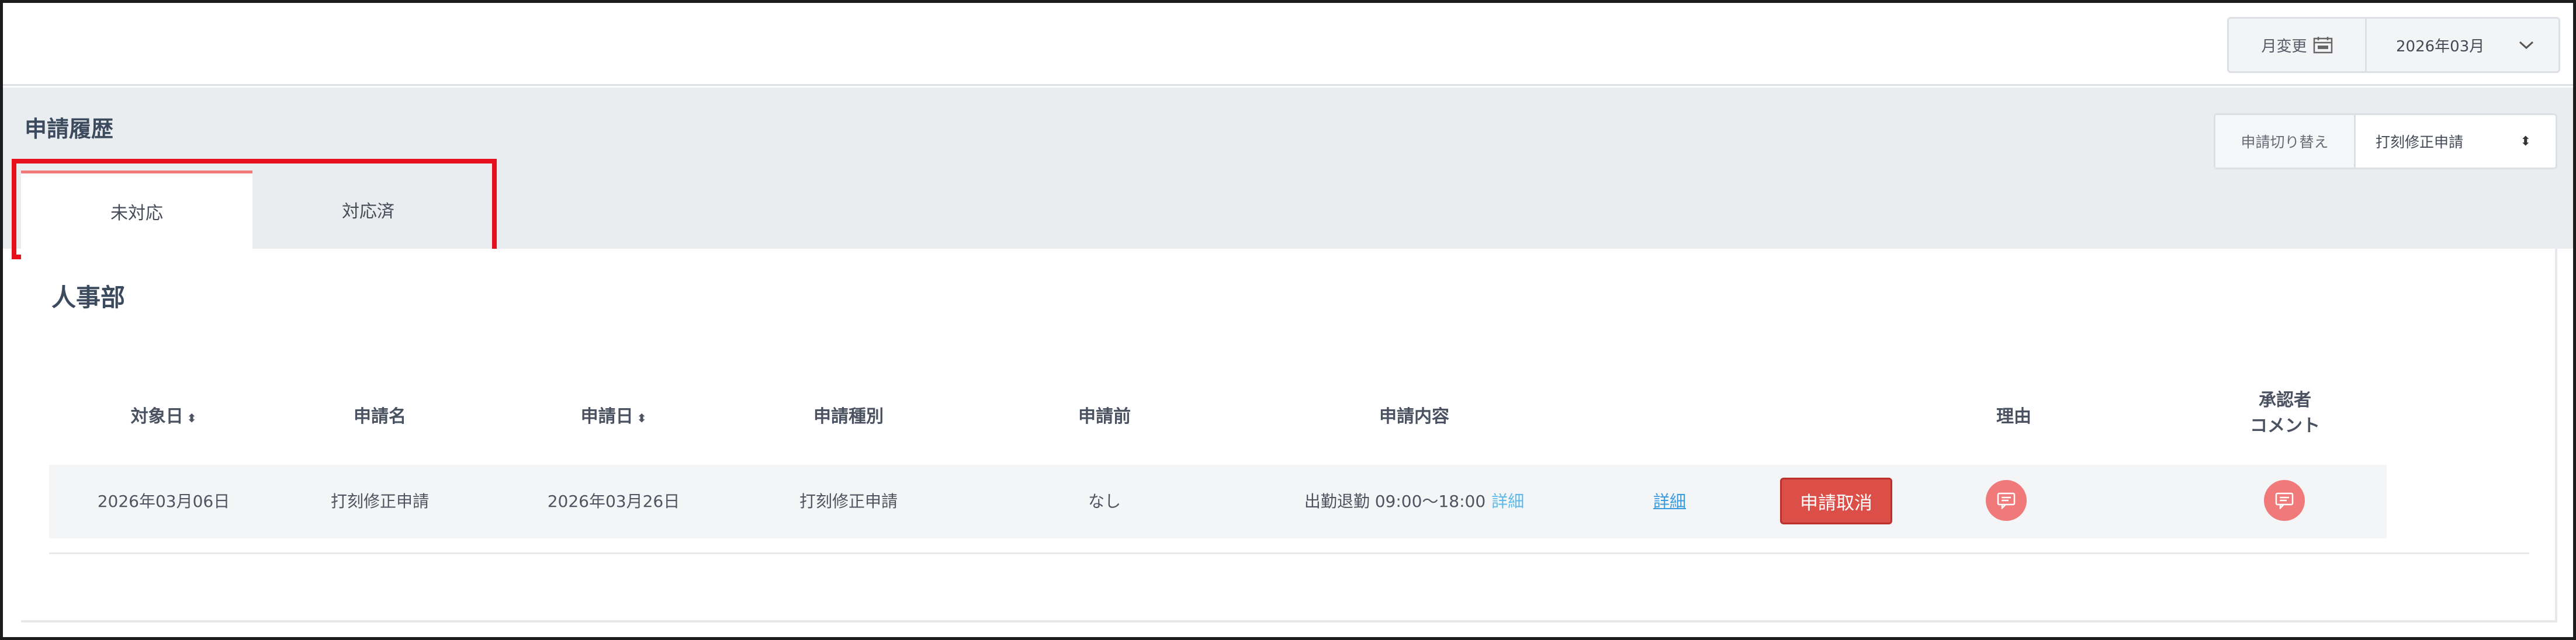 The height and width of the screenshot is (640, 2576). I want to click on column-before: 申請前, so click(1104, 417).